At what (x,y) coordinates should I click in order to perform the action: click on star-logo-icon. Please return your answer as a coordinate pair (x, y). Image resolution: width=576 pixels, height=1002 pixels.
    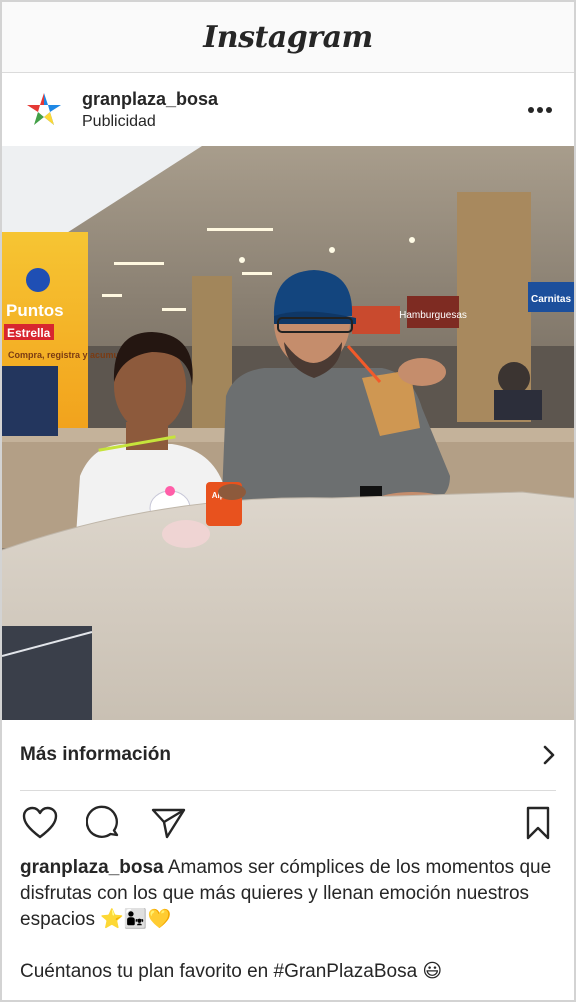
    Looking at the image, I should click on (44, 108).